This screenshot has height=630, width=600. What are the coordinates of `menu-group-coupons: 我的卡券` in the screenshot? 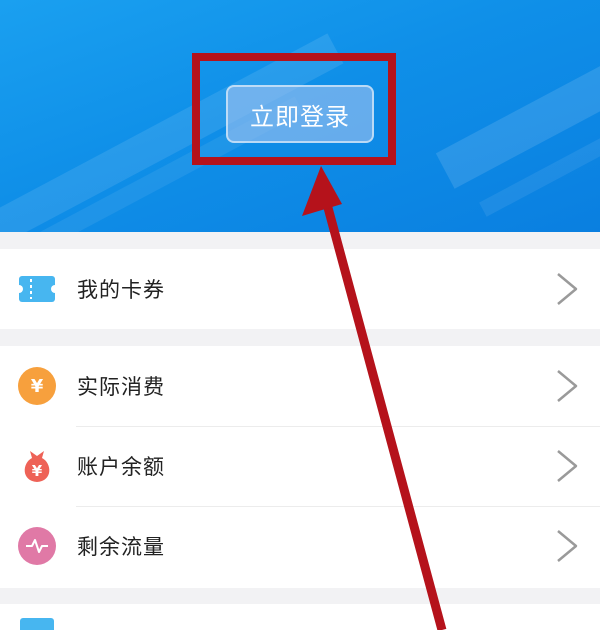 It's located at (300, 289).